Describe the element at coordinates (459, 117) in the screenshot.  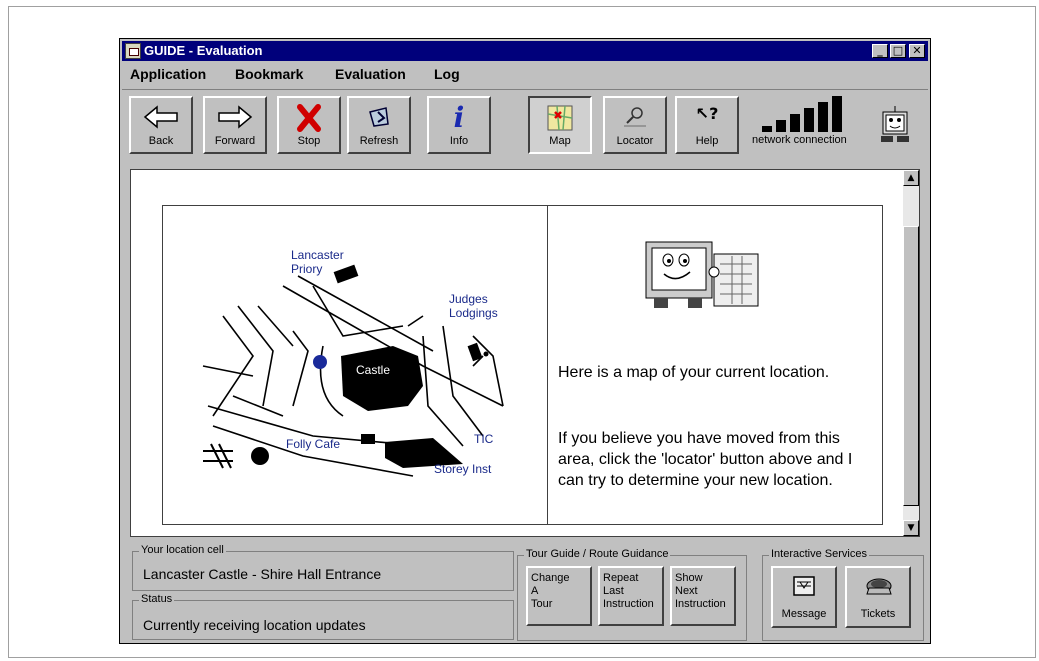
I see `info-i-icon: i` at that location.